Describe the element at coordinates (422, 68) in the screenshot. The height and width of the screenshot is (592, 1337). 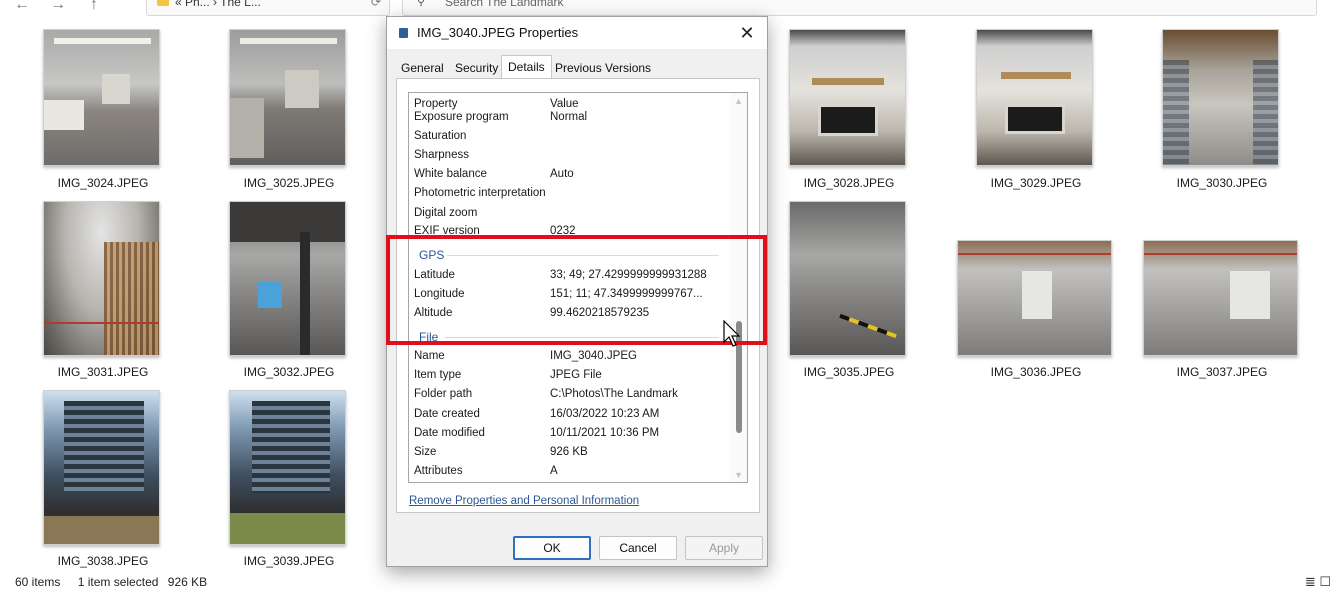
I see `tab-general: General` at that location.